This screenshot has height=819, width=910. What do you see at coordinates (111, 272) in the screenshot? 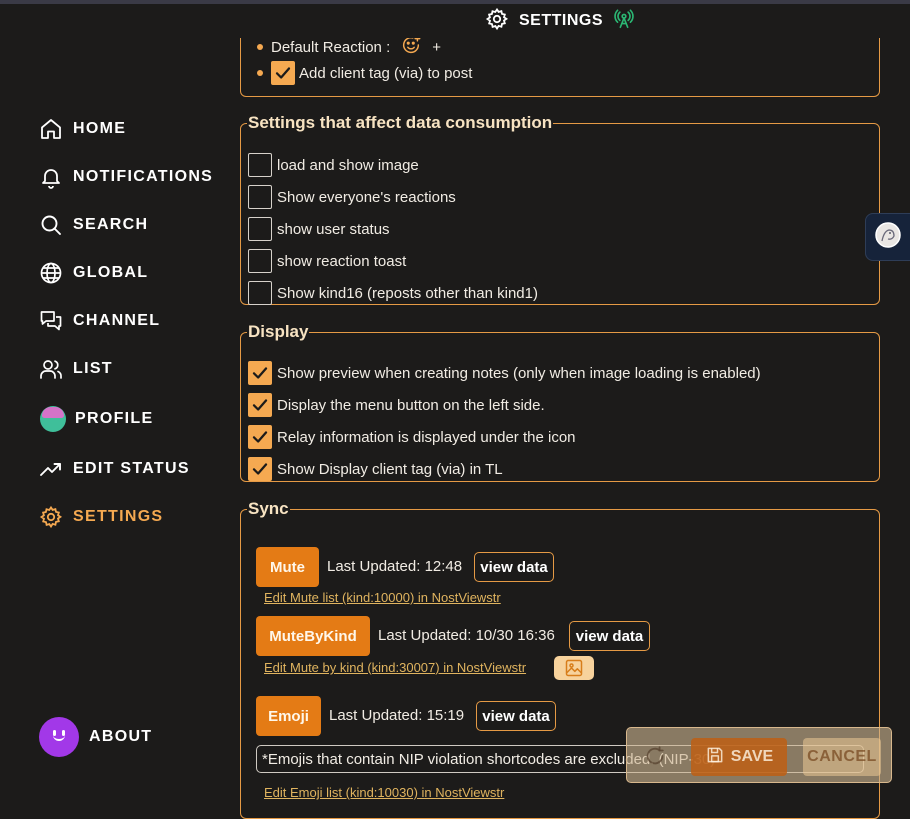
I see `sidebar-item-label: GLOBAL` at bounding box center [111, 272].